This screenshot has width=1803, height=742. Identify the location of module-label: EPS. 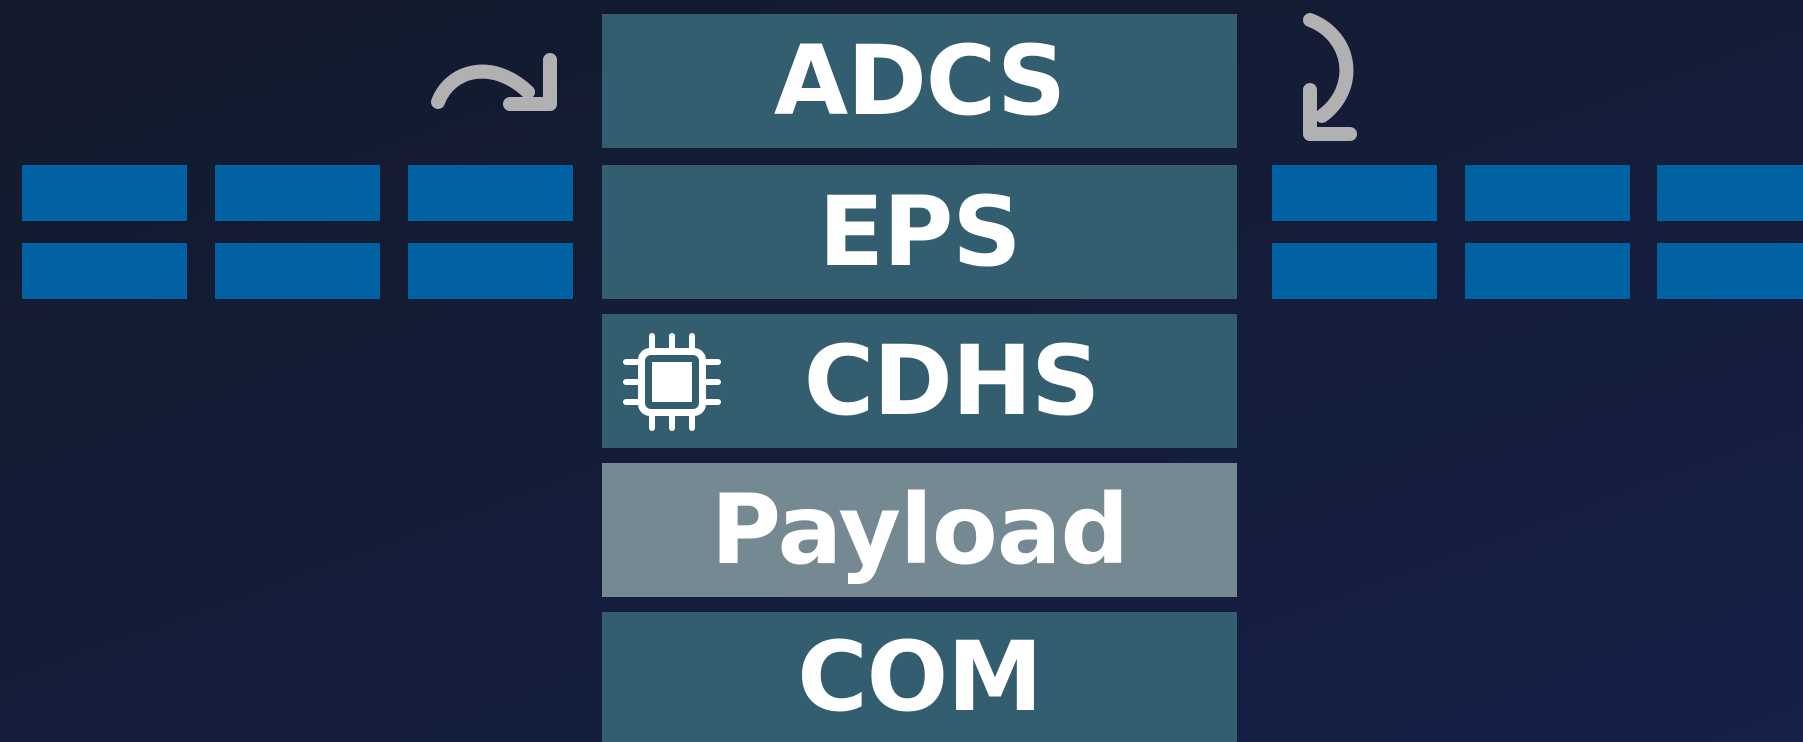
(919, 232).